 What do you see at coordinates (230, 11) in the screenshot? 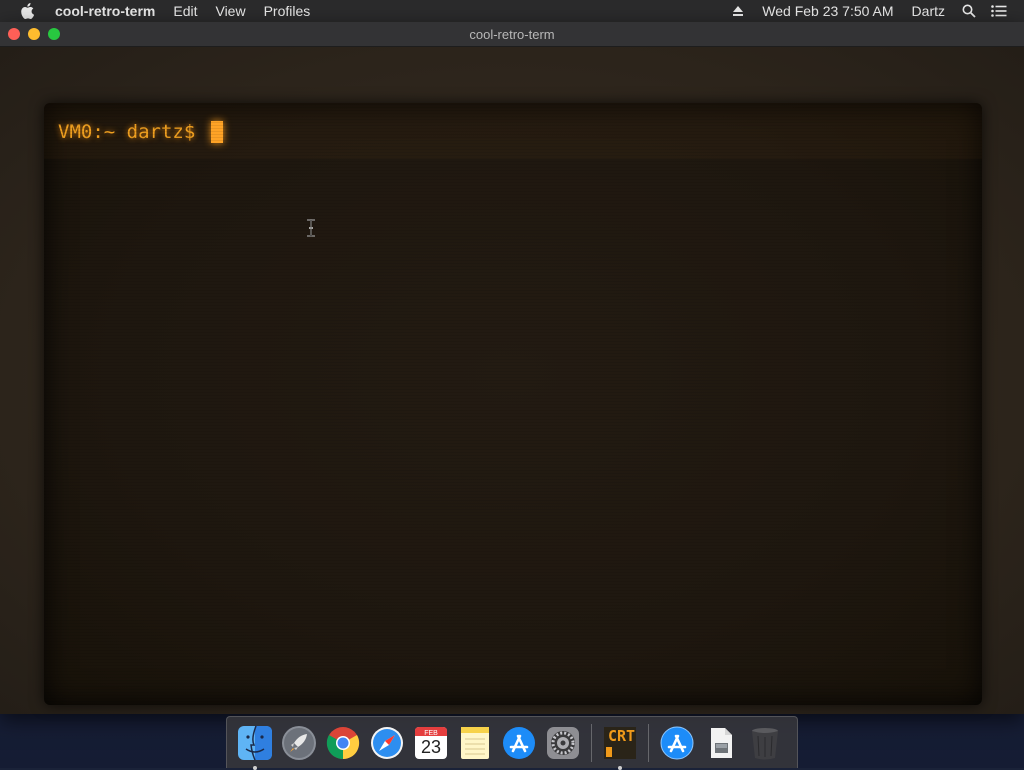
I see `menu-view: View` at bounding box center [230, 11].